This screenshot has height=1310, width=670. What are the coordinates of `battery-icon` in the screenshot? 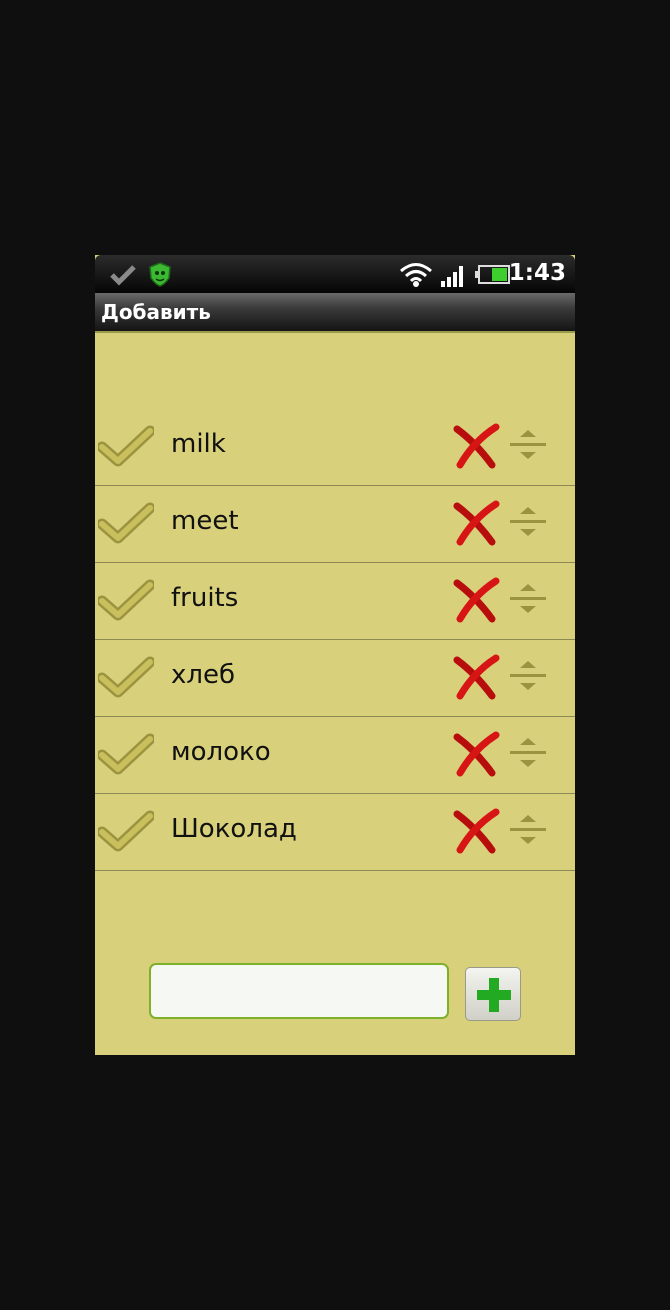 It's located at (492, 274).